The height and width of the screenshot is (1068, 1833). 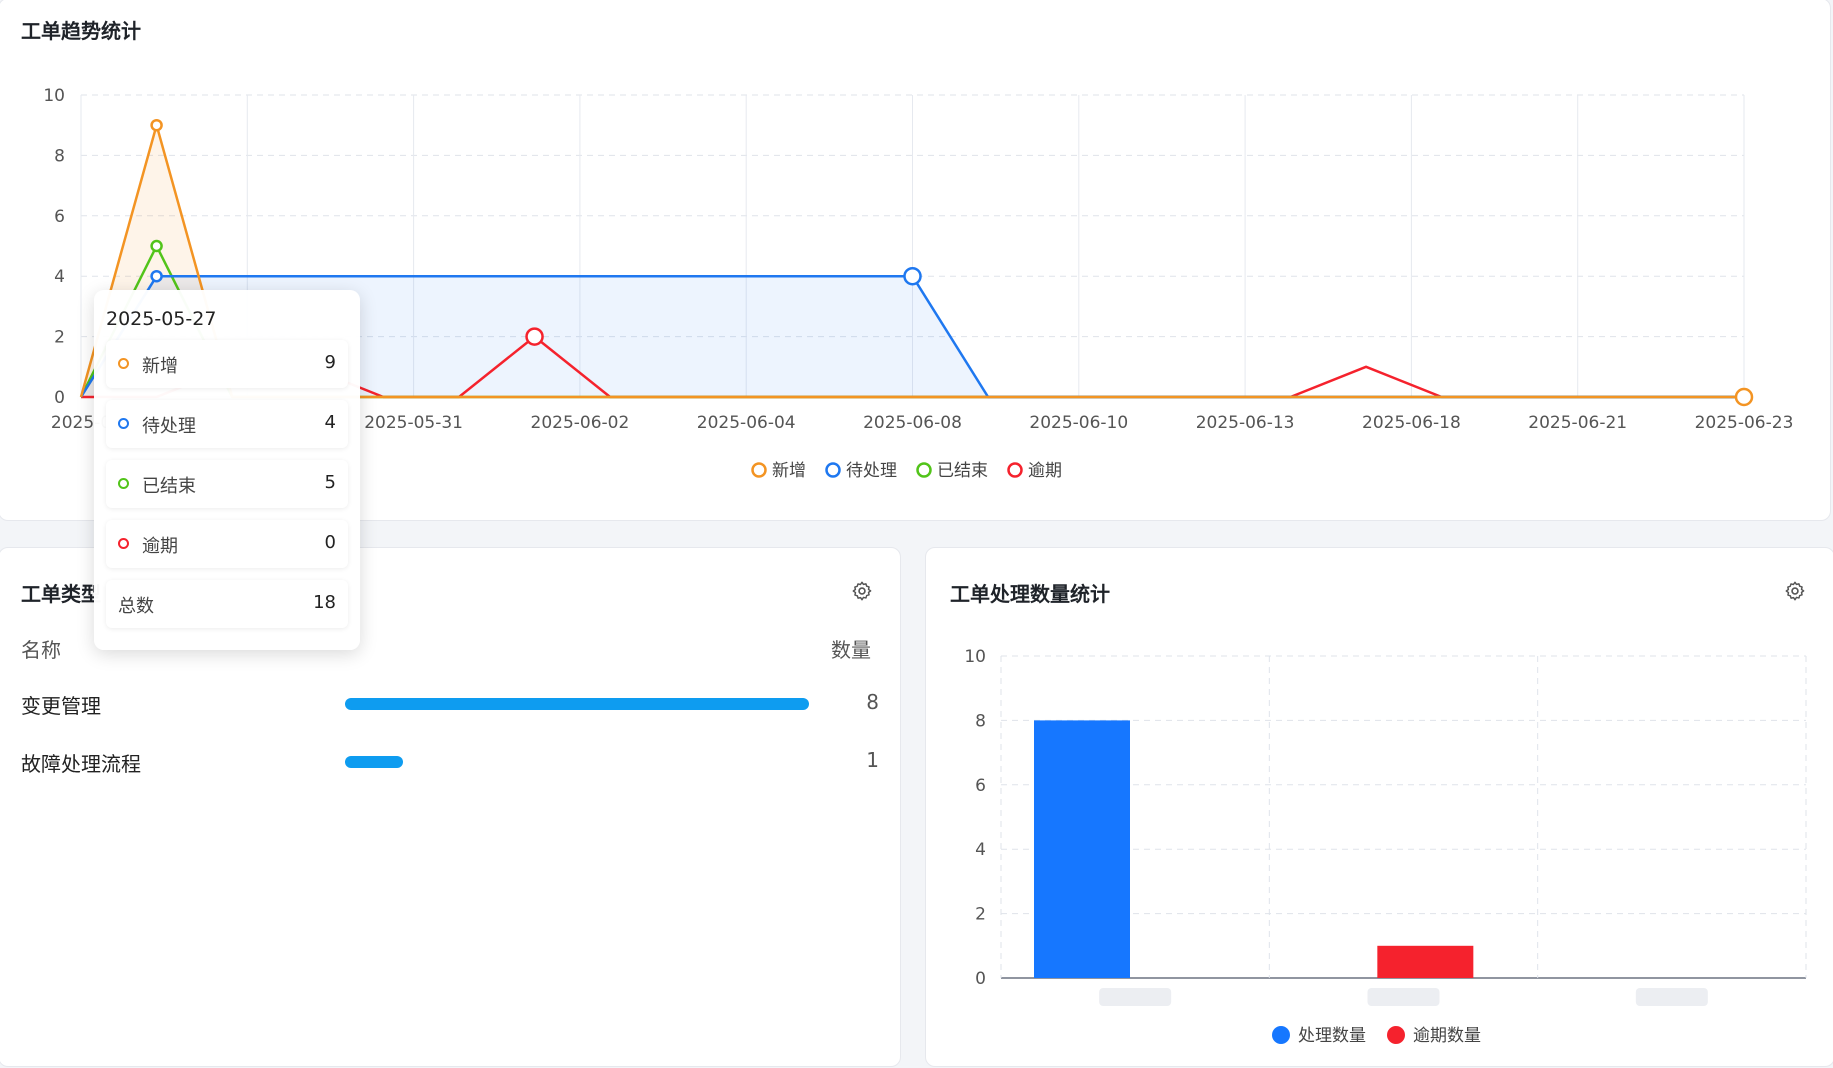 I want to click on trend-legend: 新增 待处理 已结束 逾期, so click(x=906, y=471).